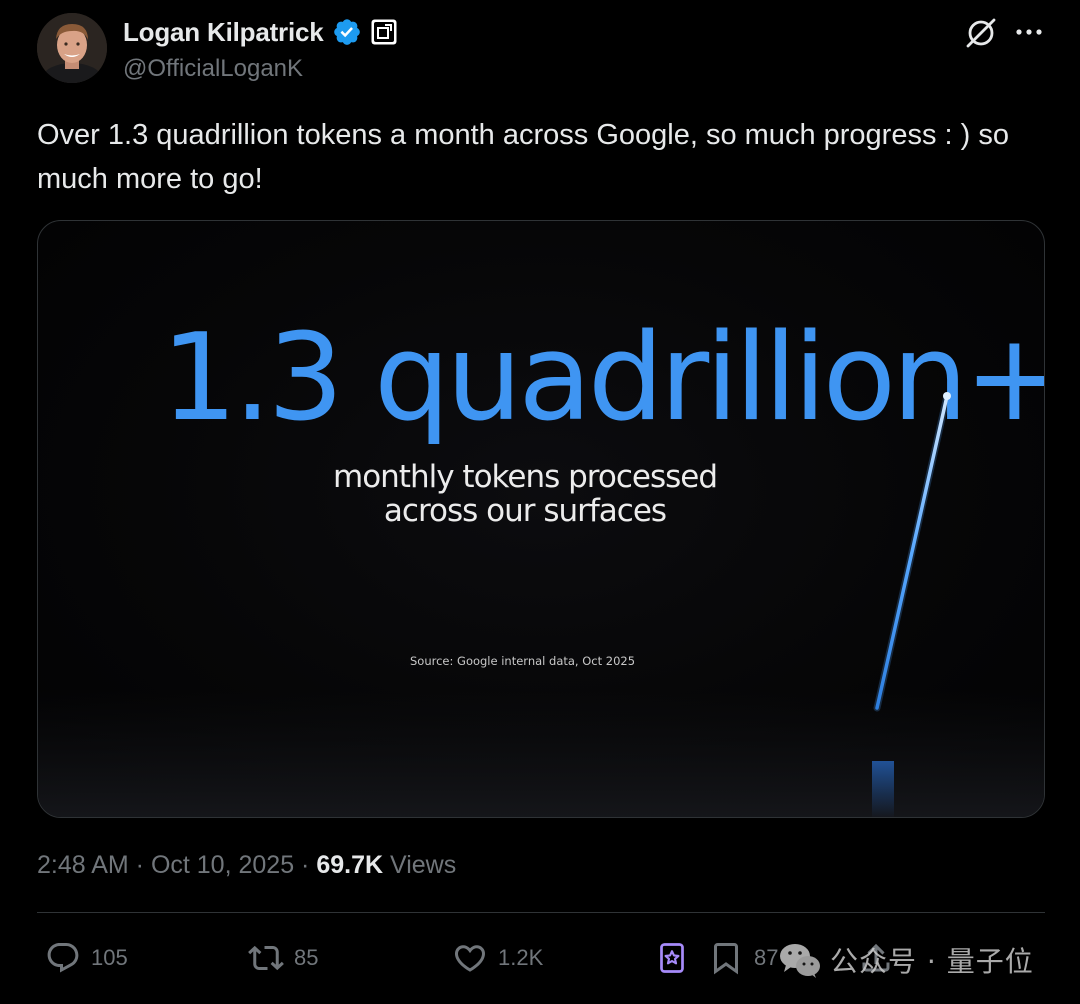 The image size is (1080, 1004). What do you see at coordinates (470, 958) in the screenshot?
I see `like-icon` at bounding box center [470, 958].